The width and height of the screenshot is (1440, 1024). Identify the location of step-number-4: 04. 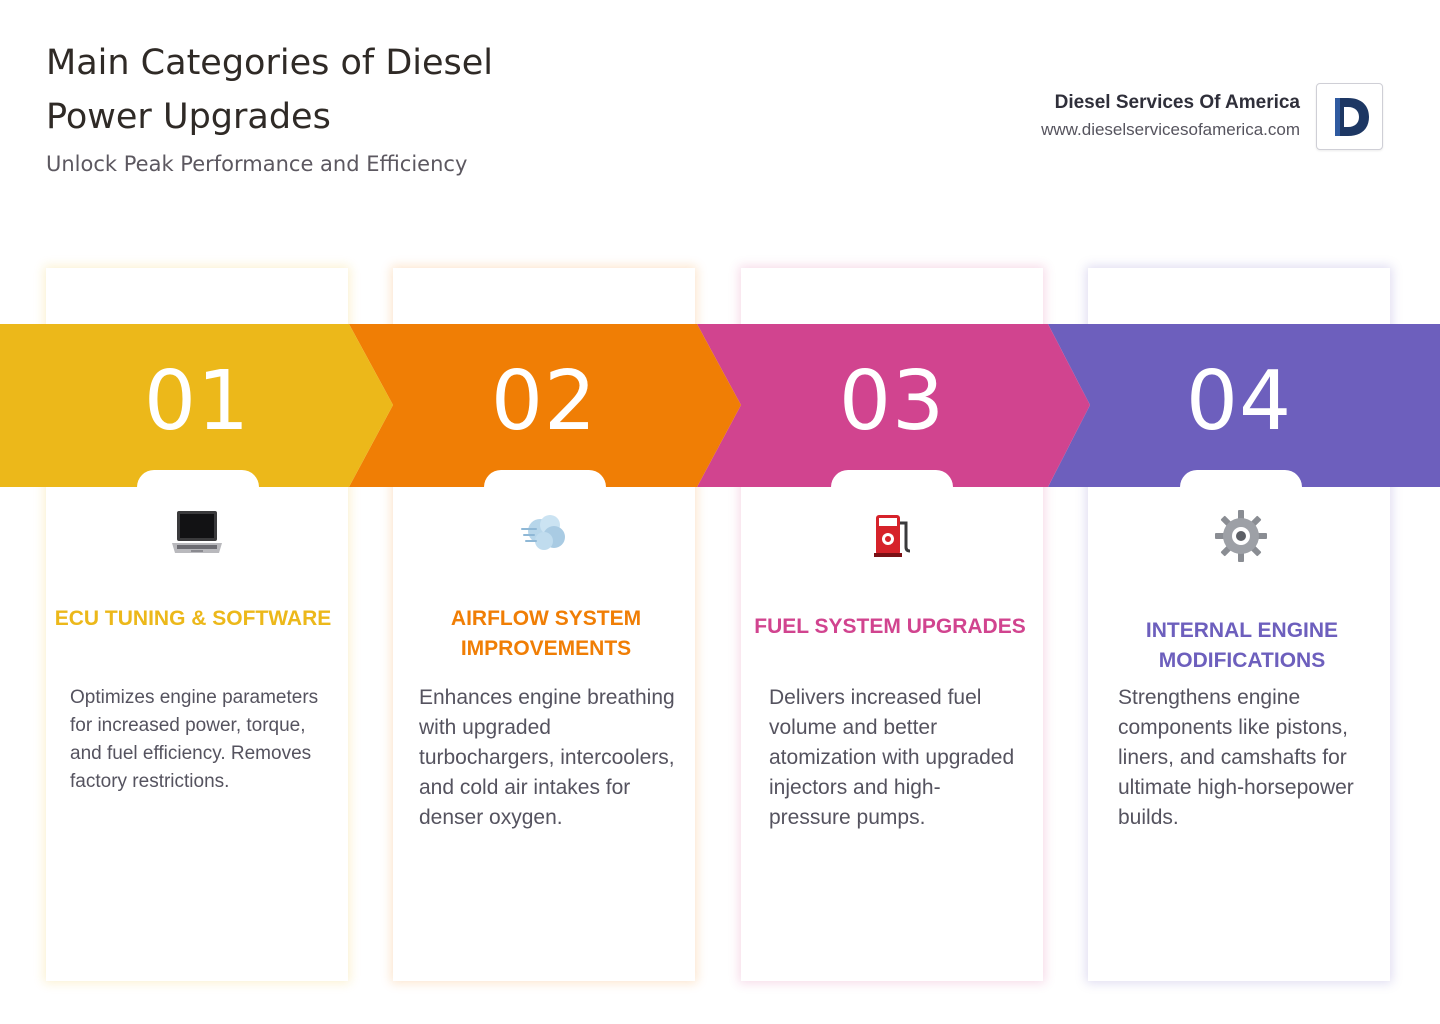
(1239, 401).